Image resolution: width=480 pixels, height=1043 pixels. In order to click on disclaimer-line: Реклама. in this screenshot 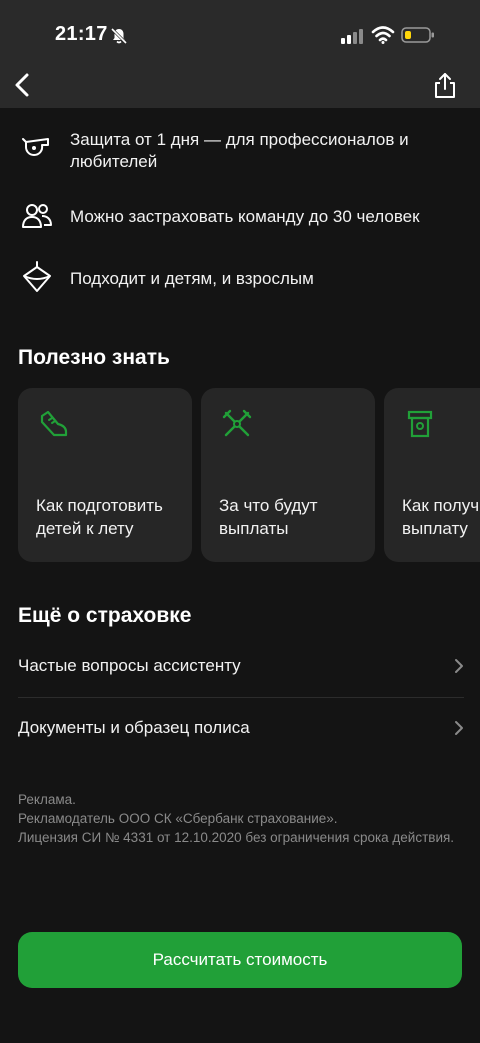, I will do `click(47, 799)`.